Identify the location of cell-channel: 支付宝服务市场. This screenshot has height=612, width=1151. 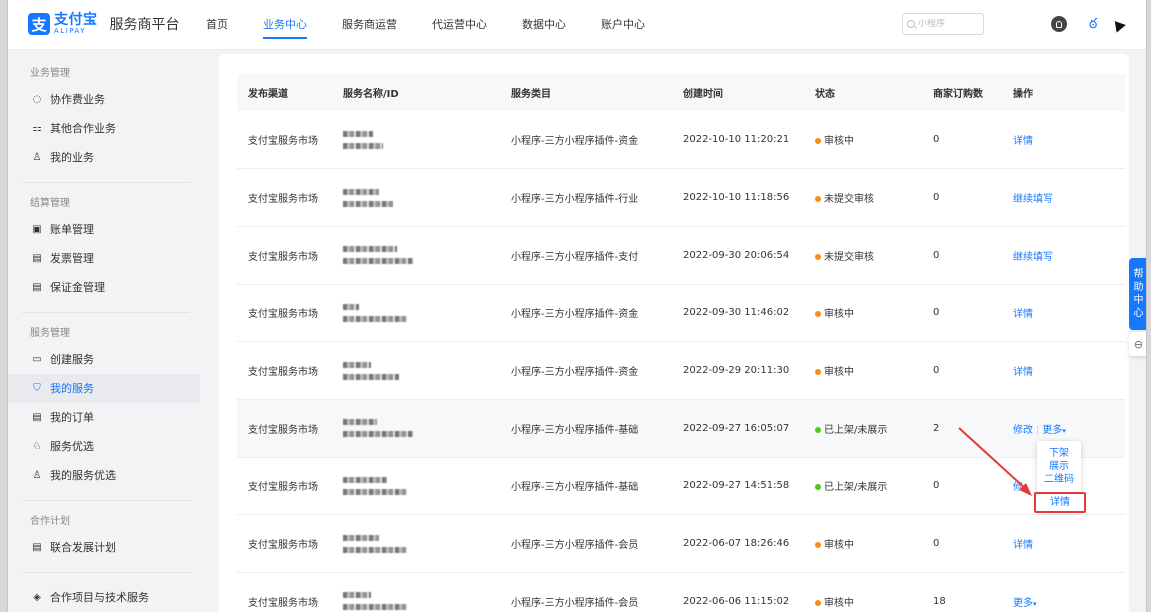
(284, 543).